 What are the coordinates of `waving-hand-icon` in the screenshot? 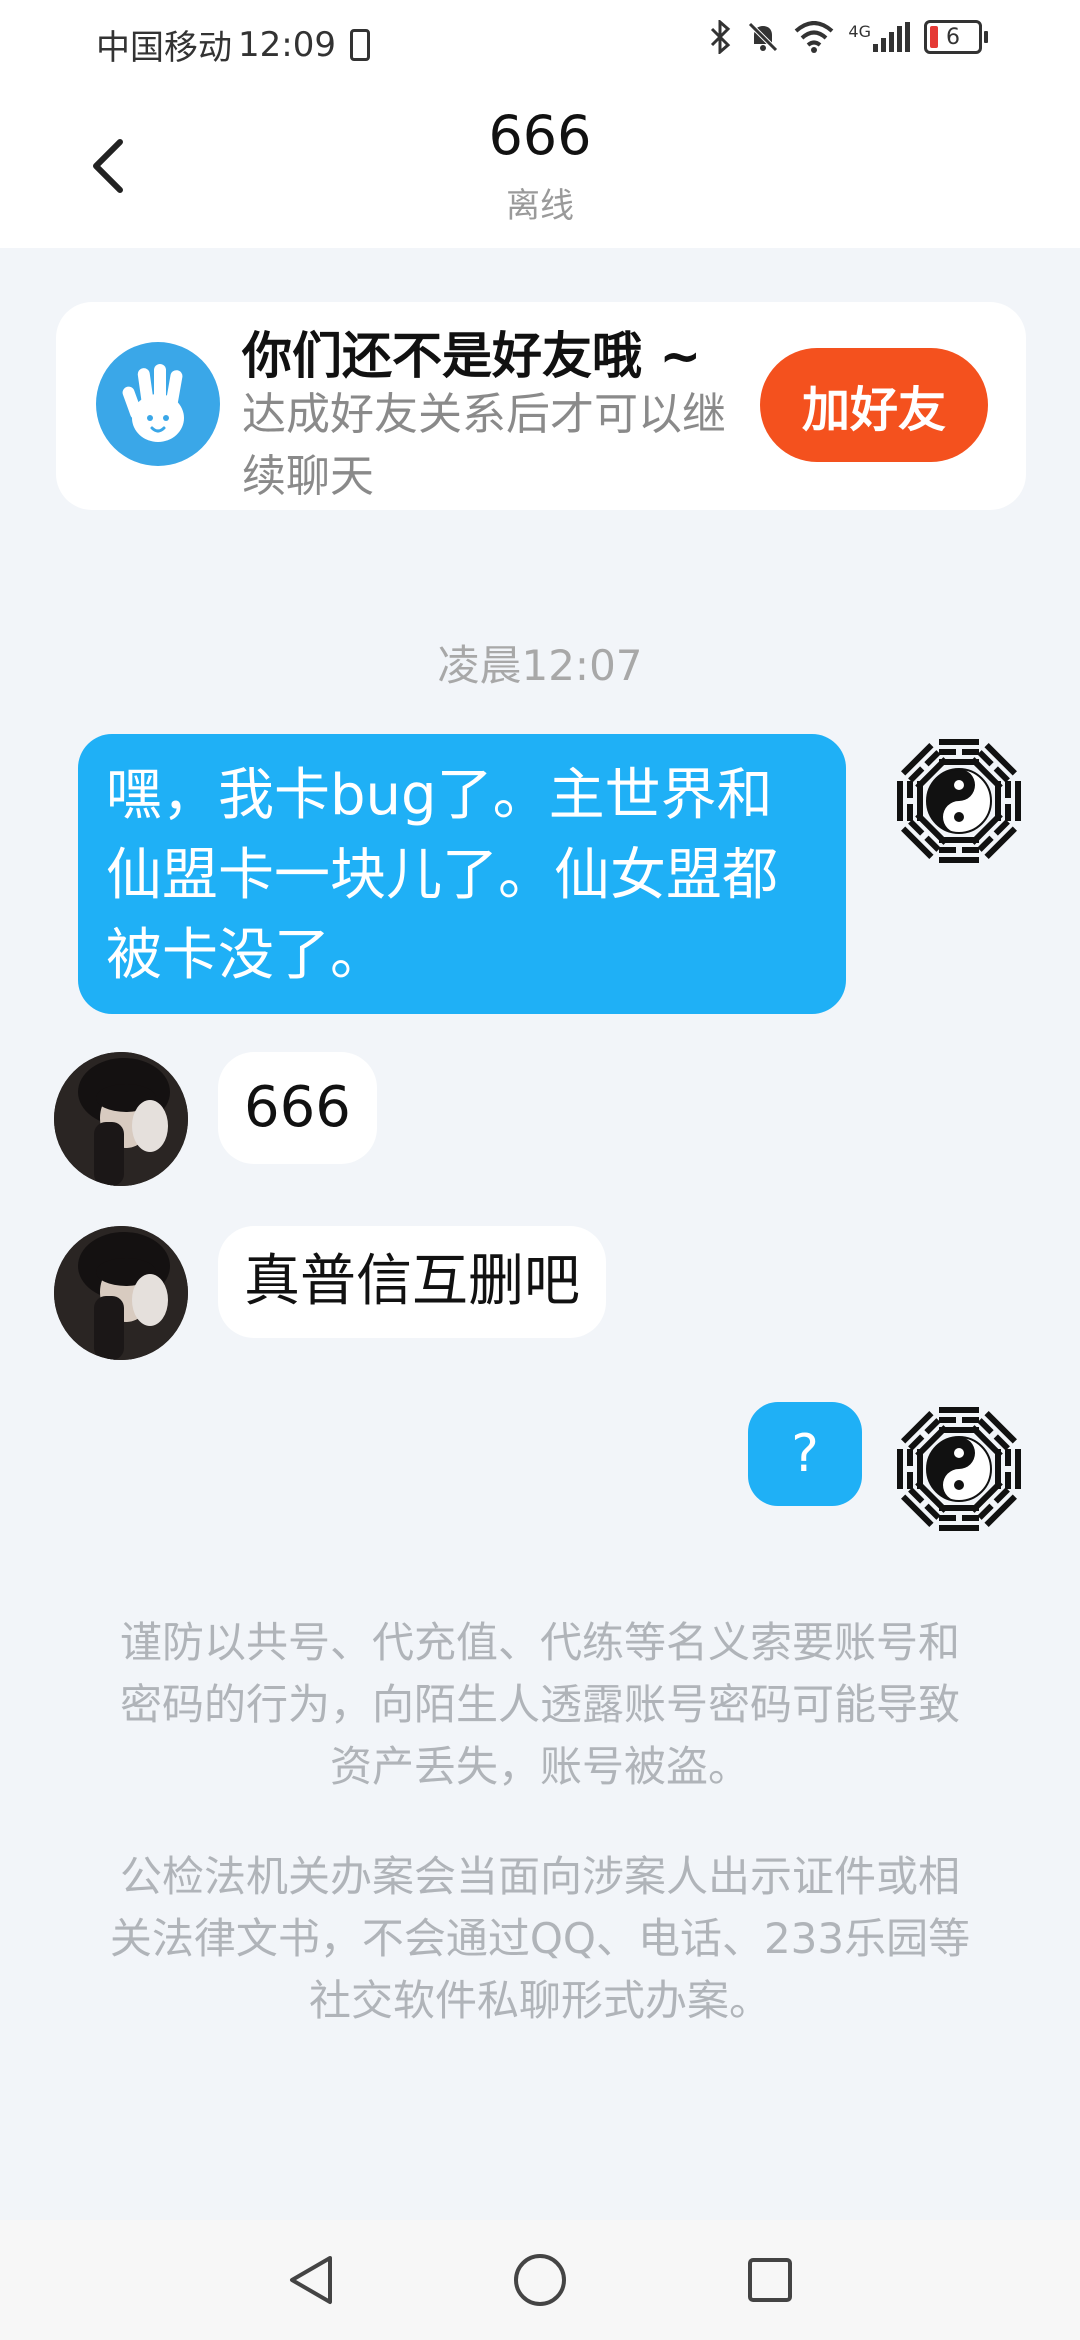 It's located at (158, 404).